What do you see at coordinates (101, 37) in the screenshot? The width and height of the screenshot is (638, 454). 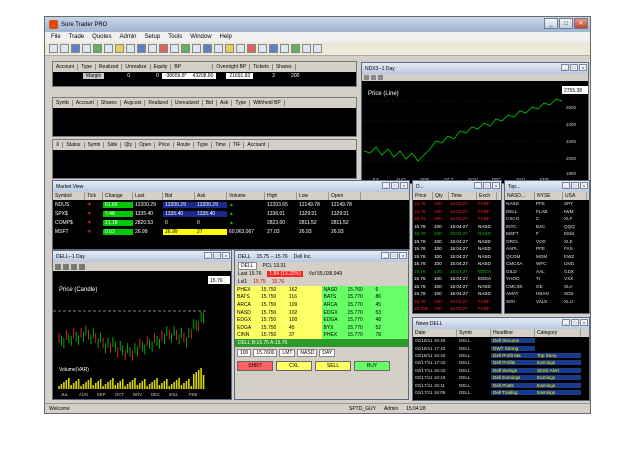 I see `menu-quotes: Quotes` at bounding box center [101, 37].